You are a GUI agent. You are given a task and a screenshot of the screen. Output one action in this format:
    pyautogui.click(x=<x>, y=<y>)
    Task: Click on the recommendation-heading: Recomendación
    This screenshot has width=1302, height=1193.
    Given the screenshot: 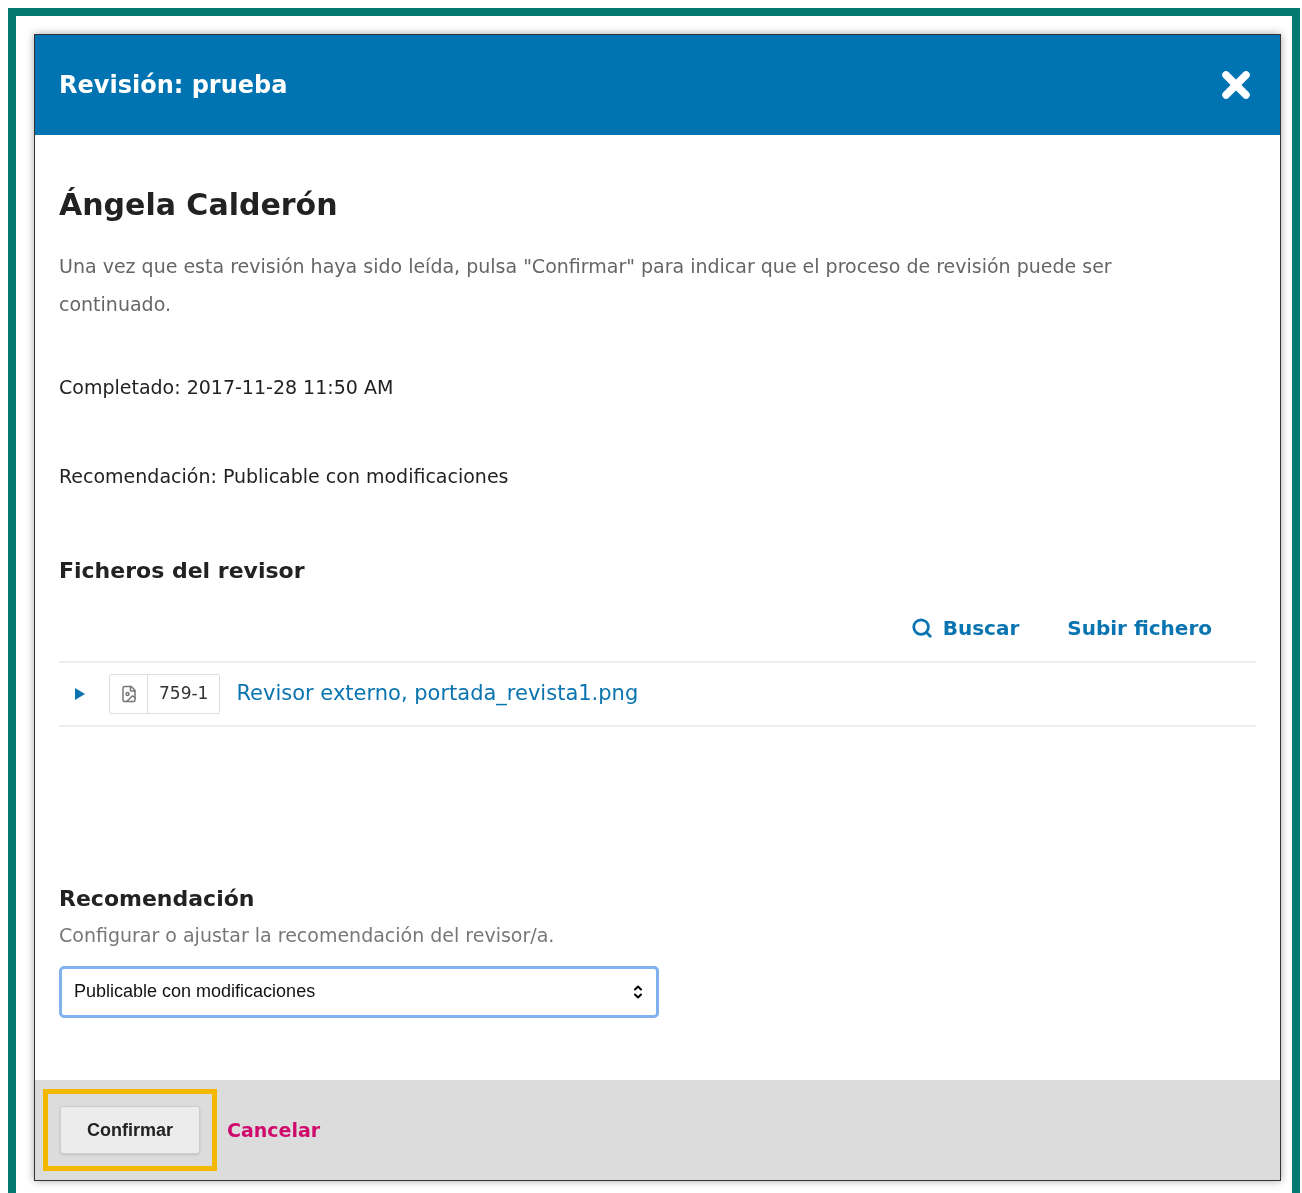 What is the action you would take?
    pyautogui.click(x=157, y=899)
    